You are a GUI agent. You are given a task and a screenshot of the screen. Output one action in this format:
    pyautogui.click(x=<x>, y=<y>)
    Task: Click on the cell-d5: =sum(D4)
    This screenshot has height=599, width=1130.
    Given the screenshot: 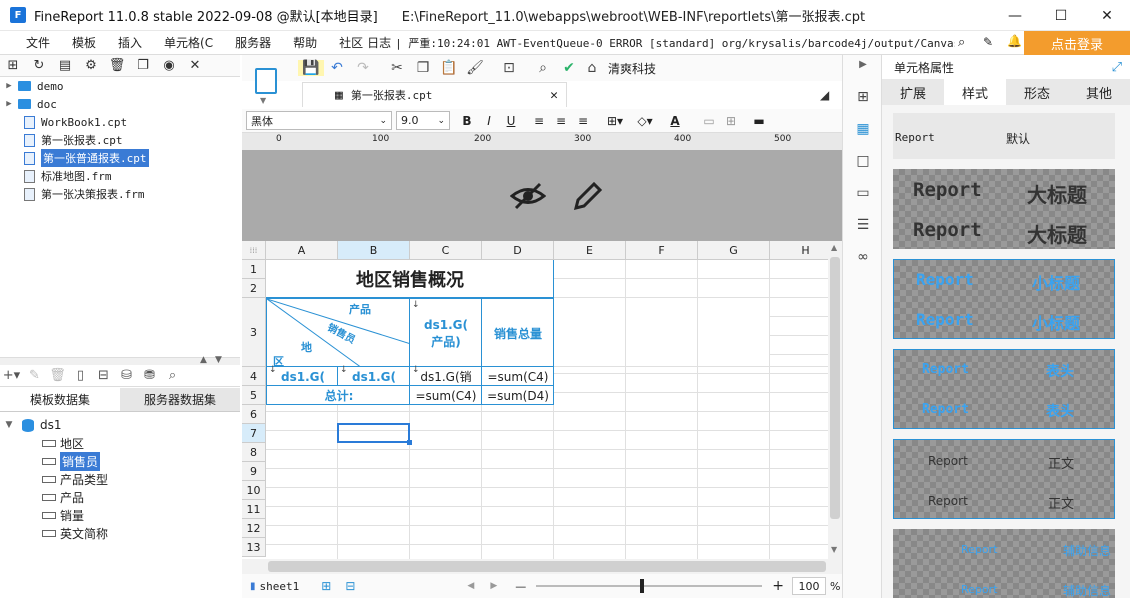 What is the action you would take?
    pyautogui.click(x=518, y=395)
    